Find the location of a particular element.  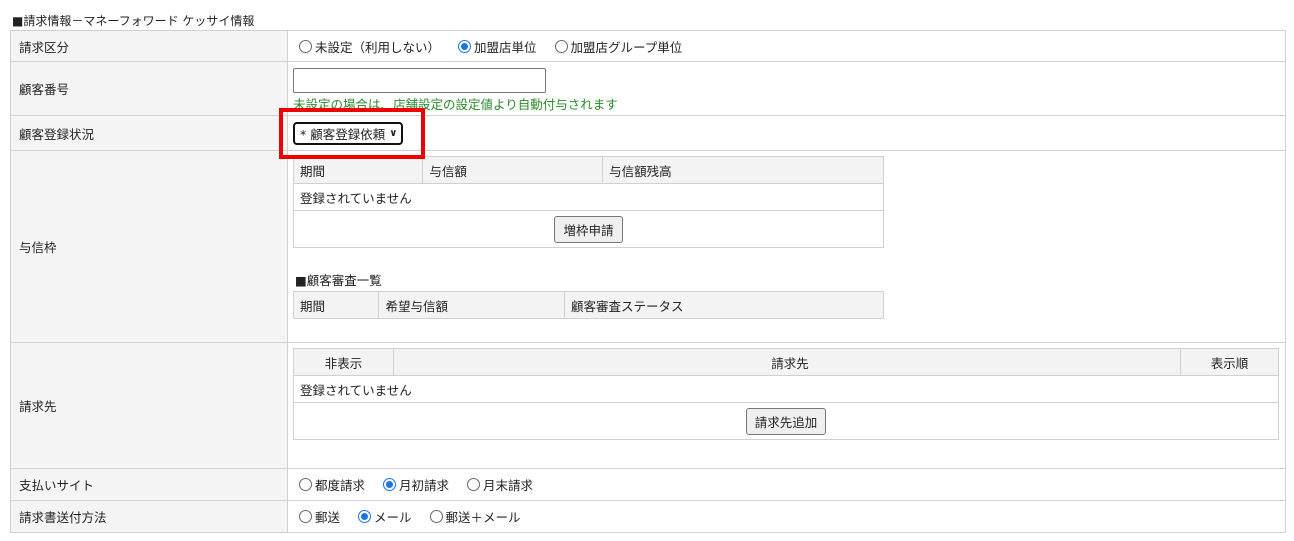

col-header: 与信額 is located at coordinates (513, 170).